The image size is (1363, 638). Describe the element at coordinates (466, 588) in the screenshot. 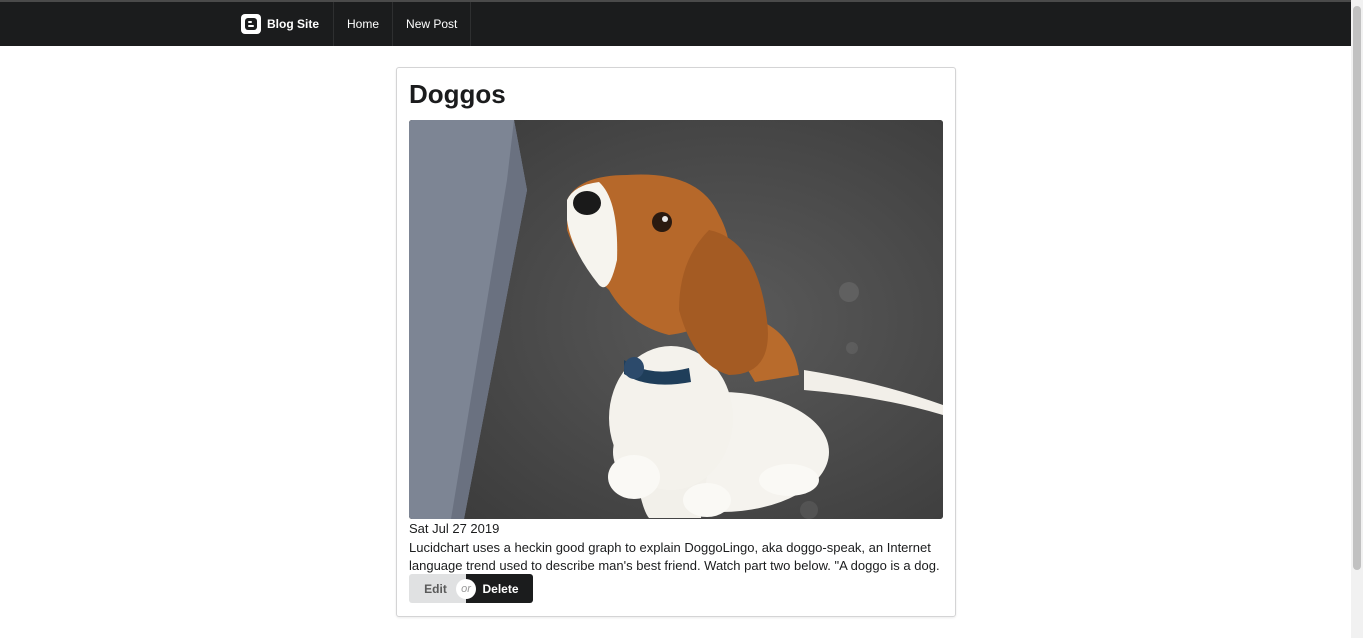

I see `or-label: or` at that location.